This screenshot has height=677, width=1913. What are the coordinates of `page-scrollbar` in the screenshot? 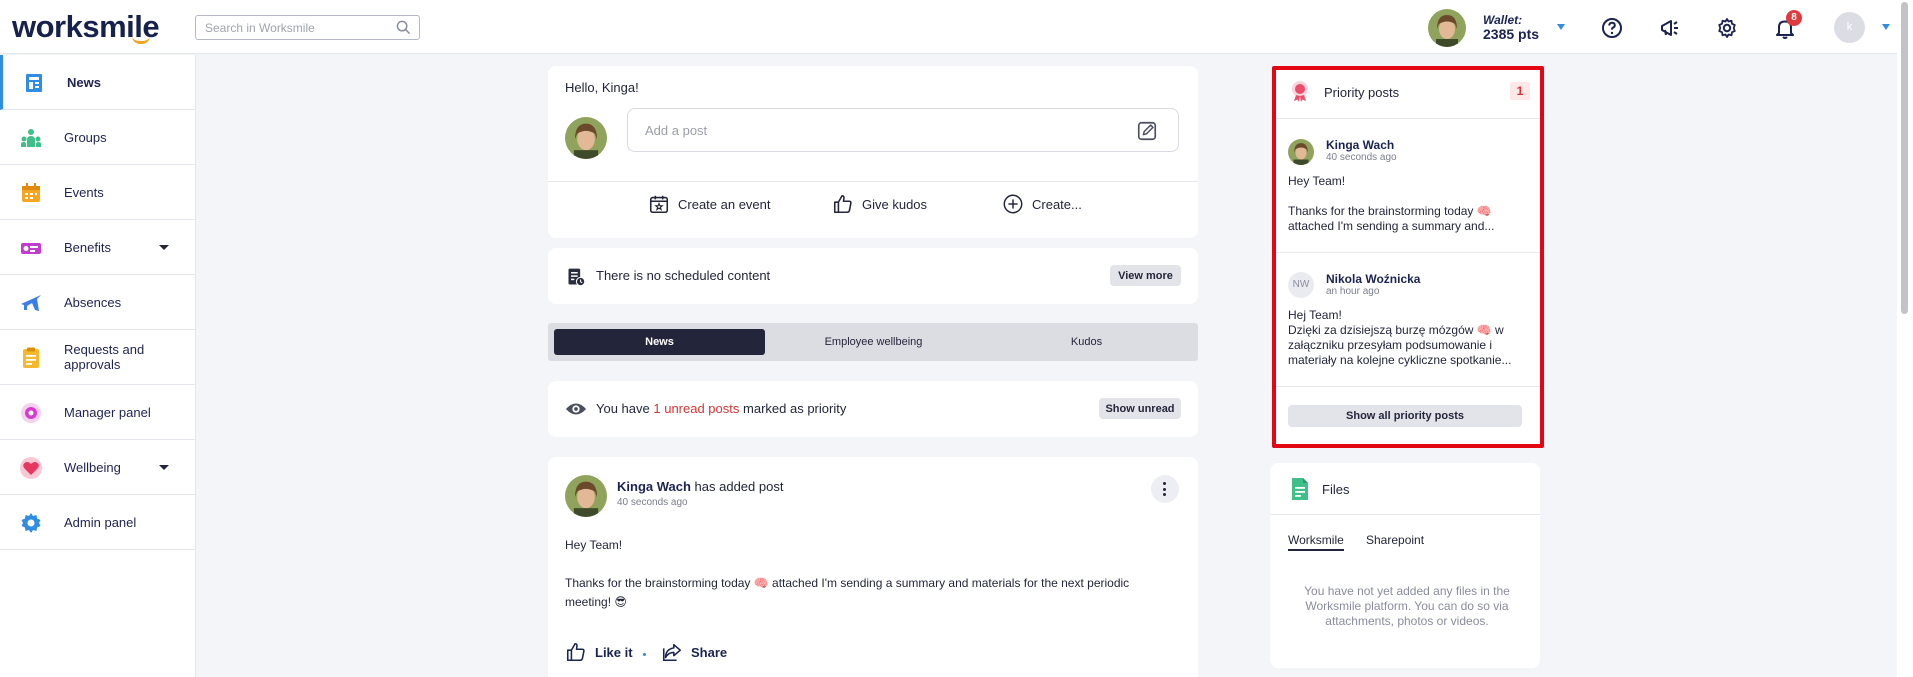 It's located at (1905, 338).